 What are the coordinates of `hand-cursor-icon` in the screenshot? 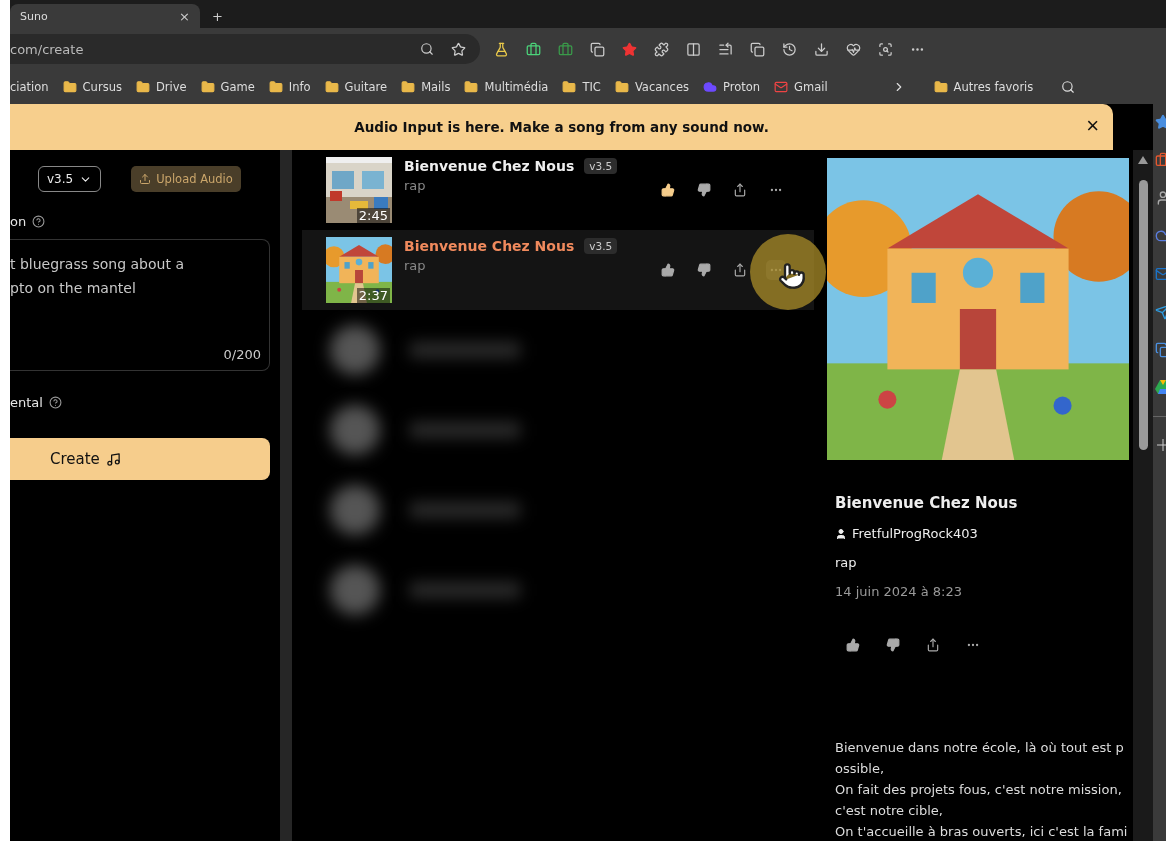 It's located at (792, 276).